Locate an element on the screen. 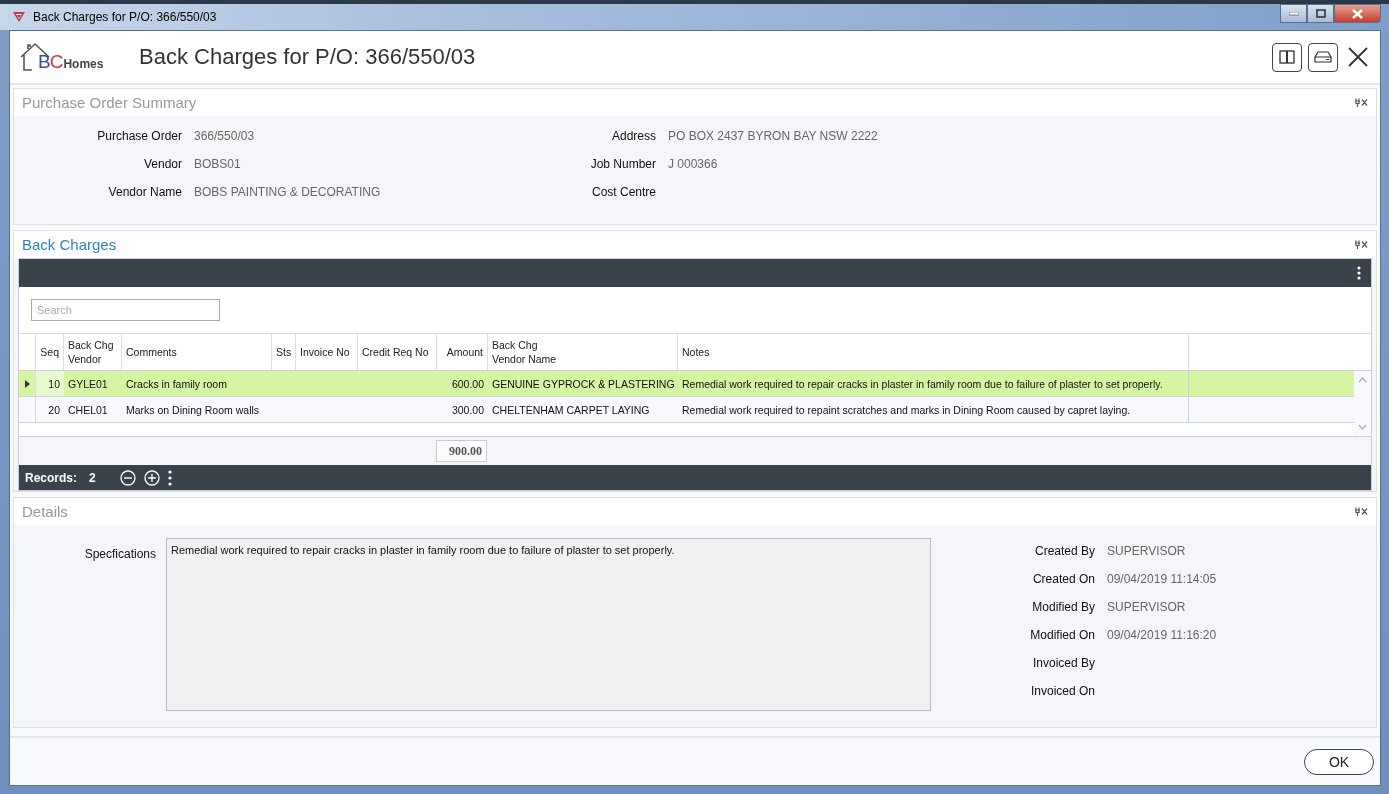 The width and height of the screenshot is (1389, 794). field-label: Vendor is located at coordinates (162, 165).